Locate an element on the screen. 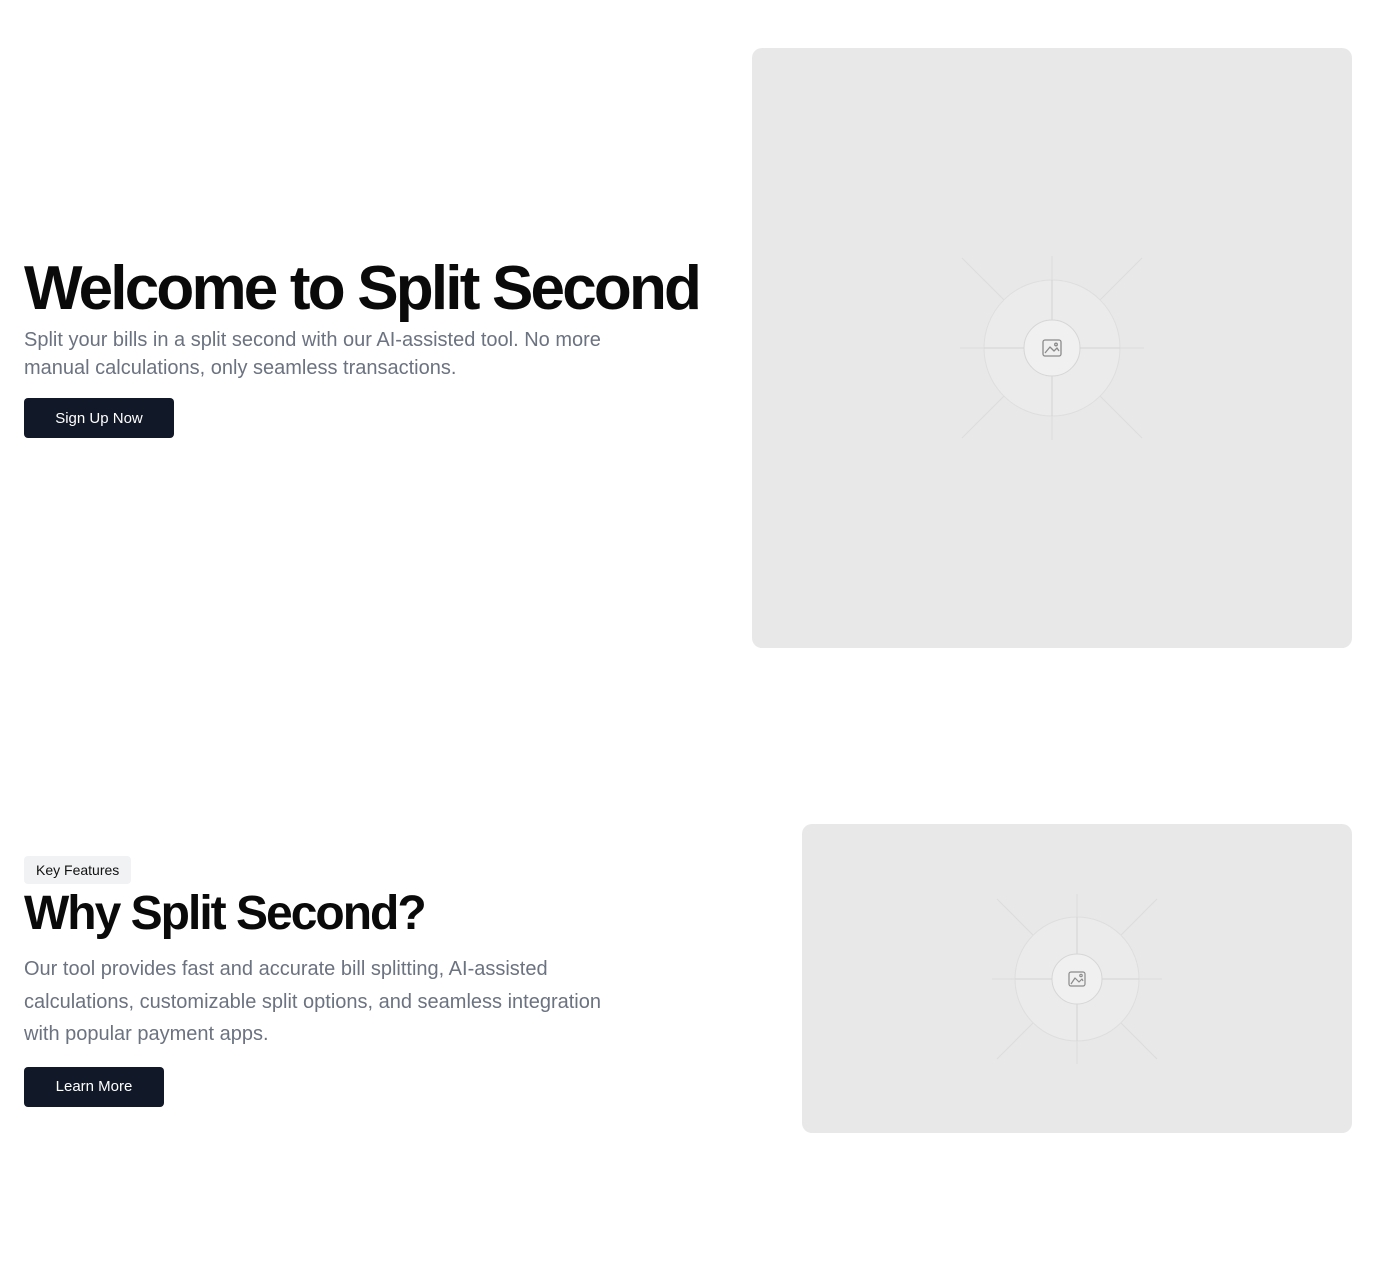 The height and width of the screenshot is (1261, 1376). key-features-badge: Key Features is located at coordinates (78, 870).